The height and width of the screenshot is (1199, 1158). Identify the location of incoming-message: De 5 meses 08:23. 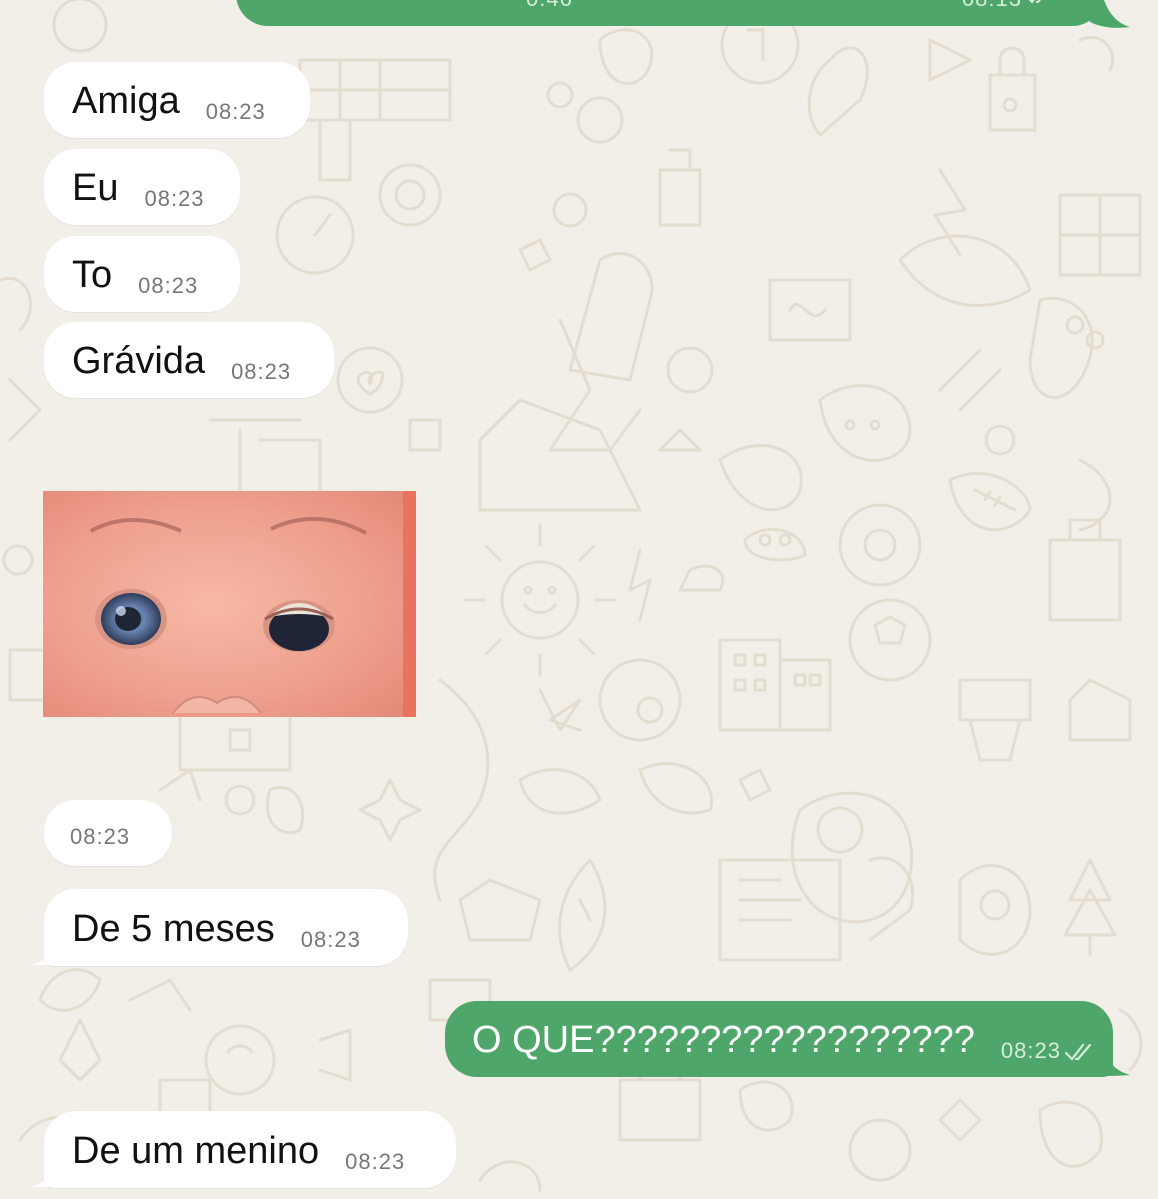
(226, 927).